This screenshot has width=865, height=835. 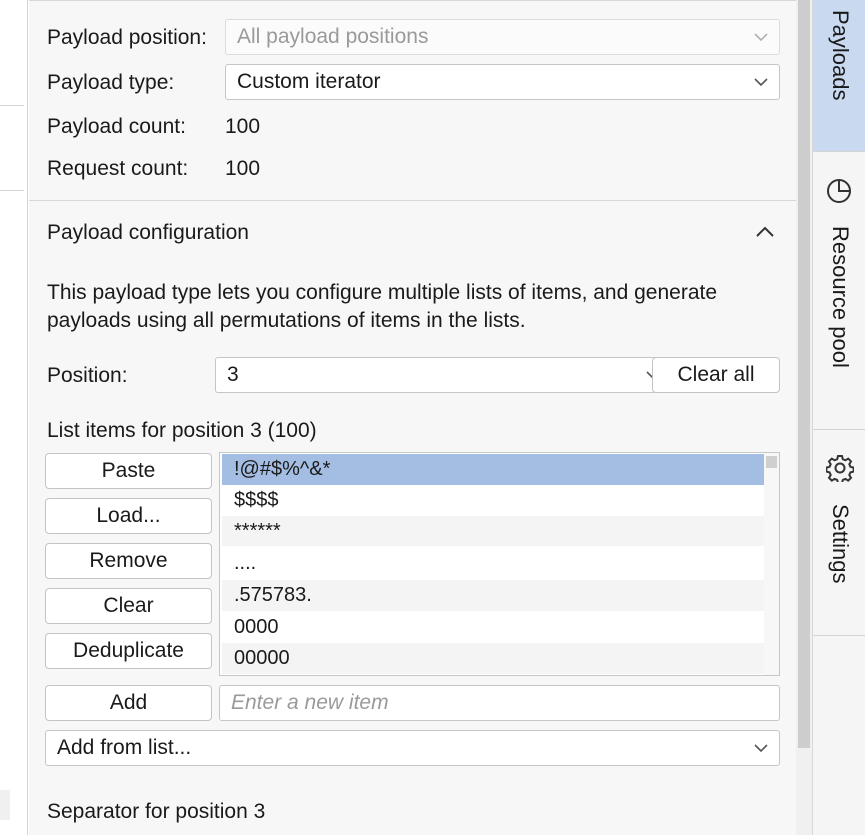 I want to click on list-title: List items for position 3 (100), so click(x=182, y=430).